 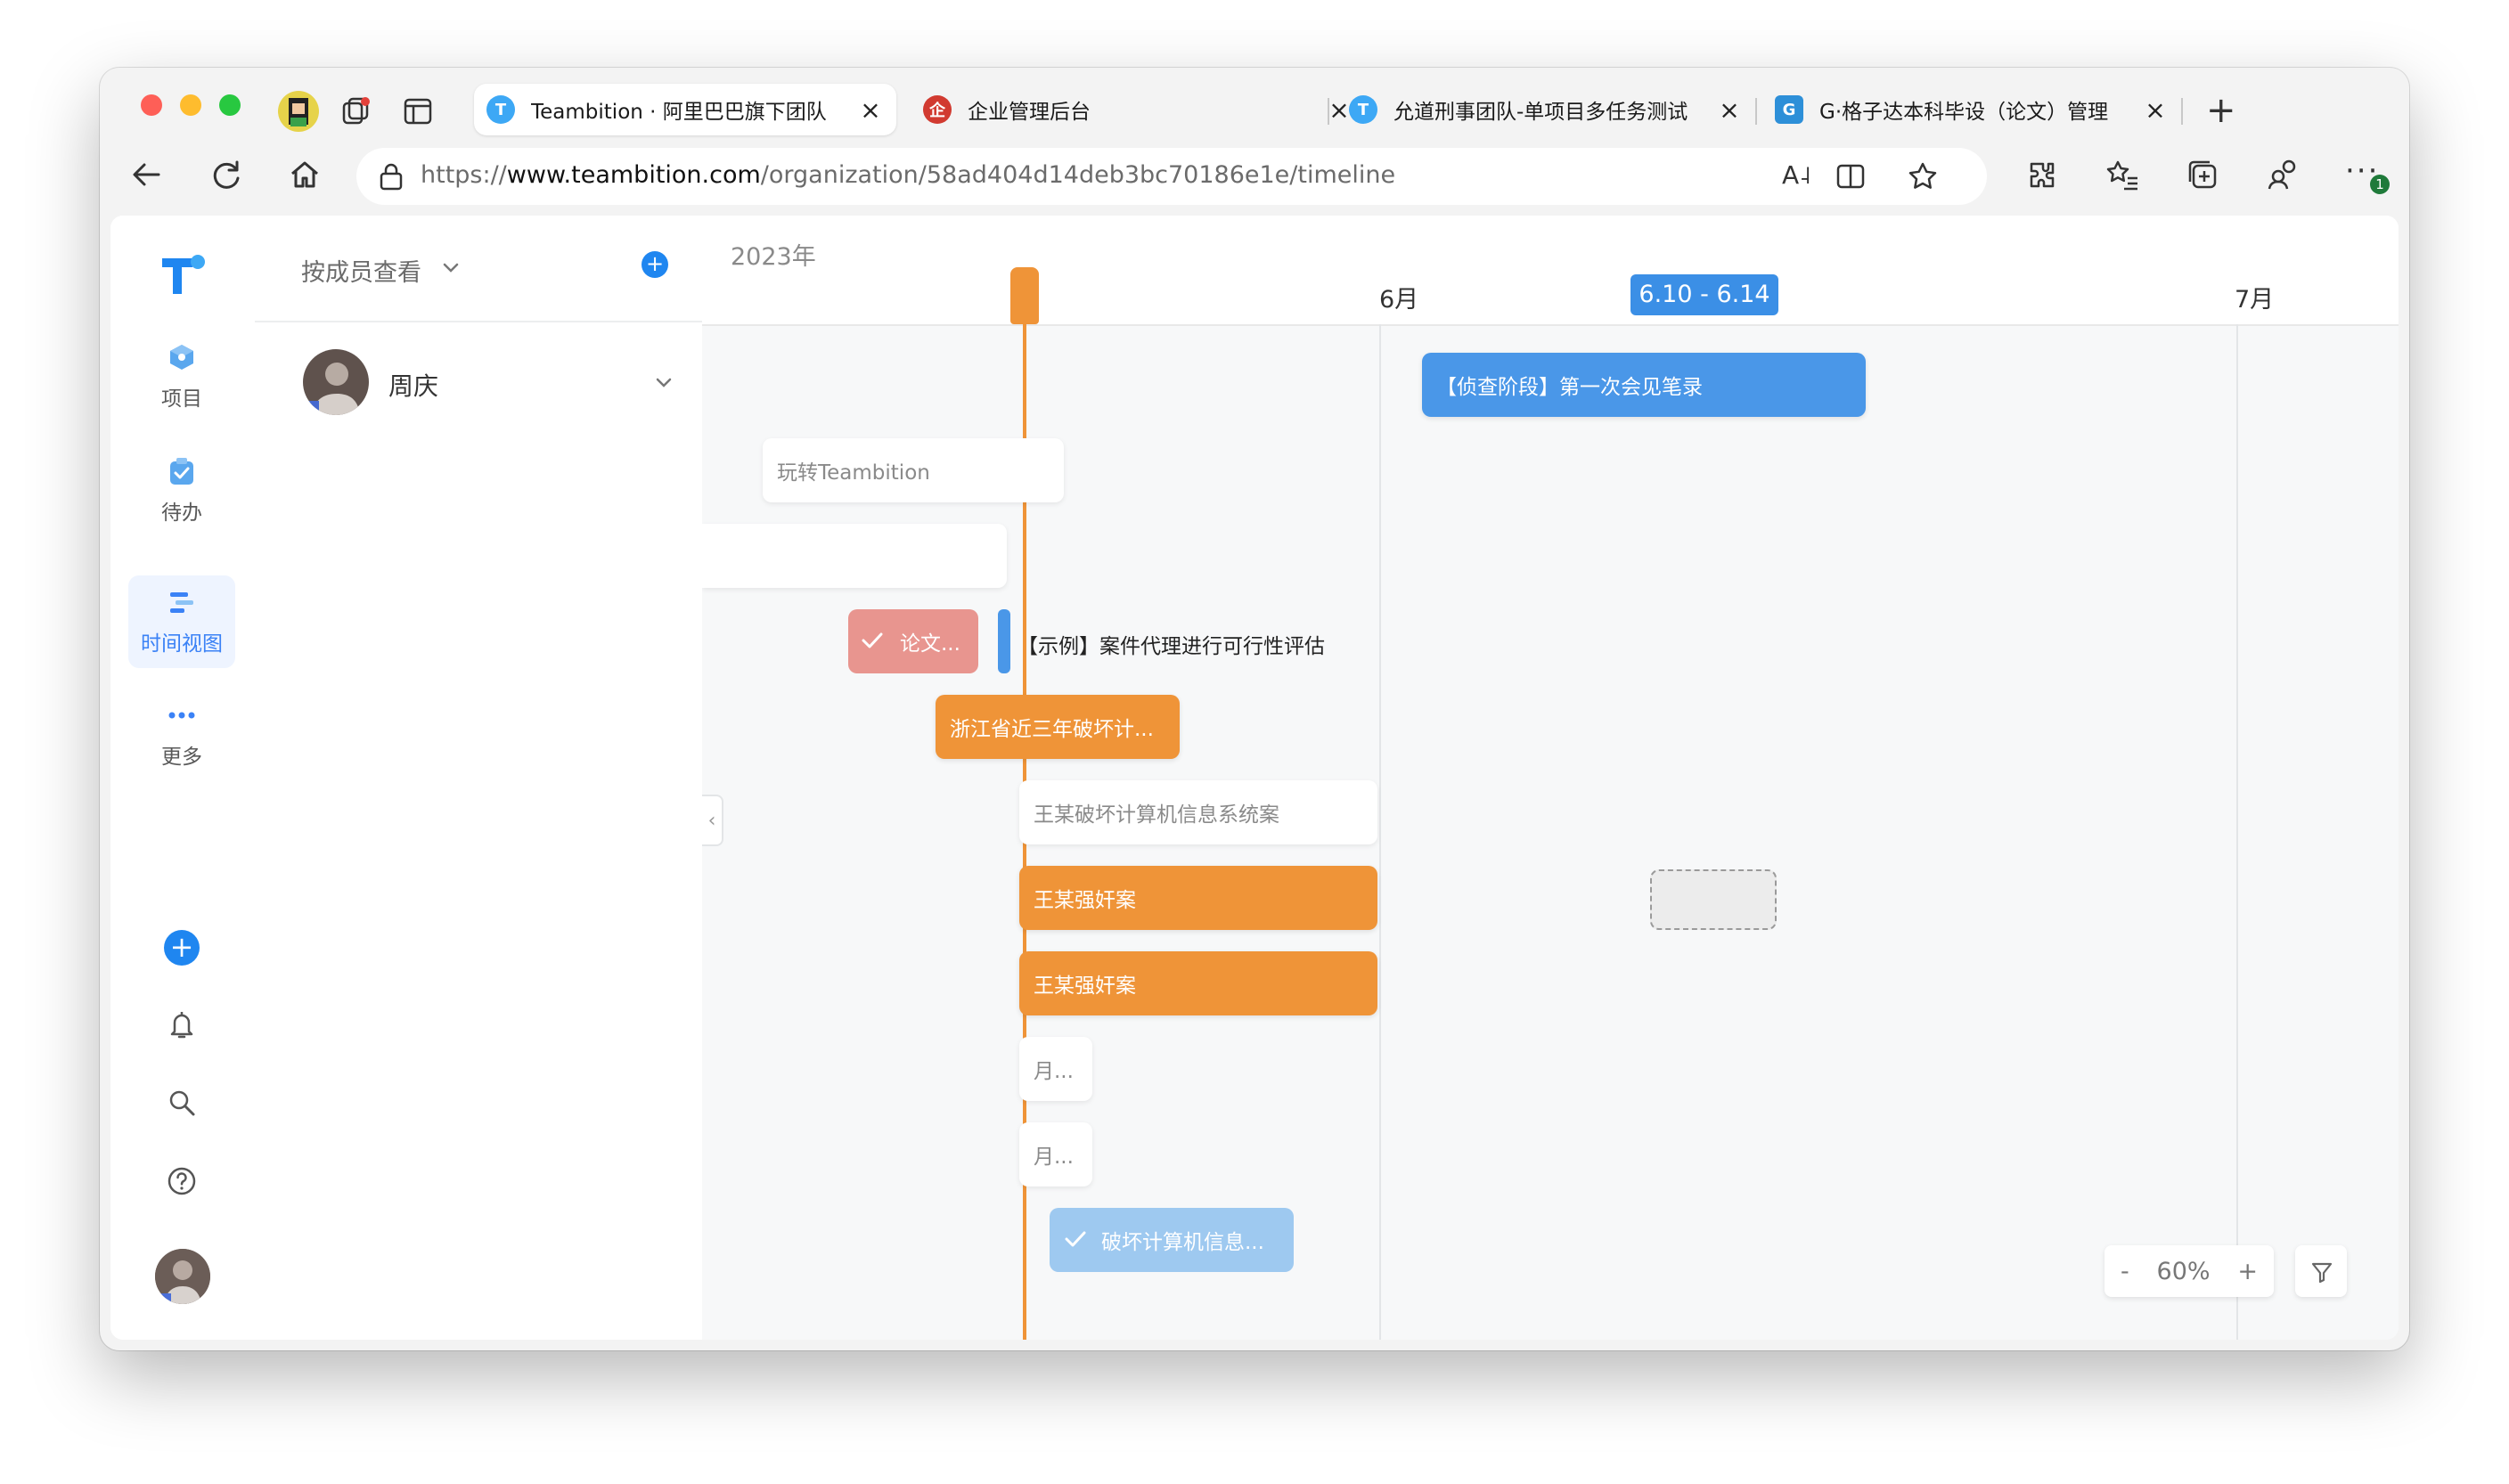 What do you see at coordinates (182, 644) in the screenshot?
I see `nav-item-label: 时间视图` at bounding box center [182, 644].